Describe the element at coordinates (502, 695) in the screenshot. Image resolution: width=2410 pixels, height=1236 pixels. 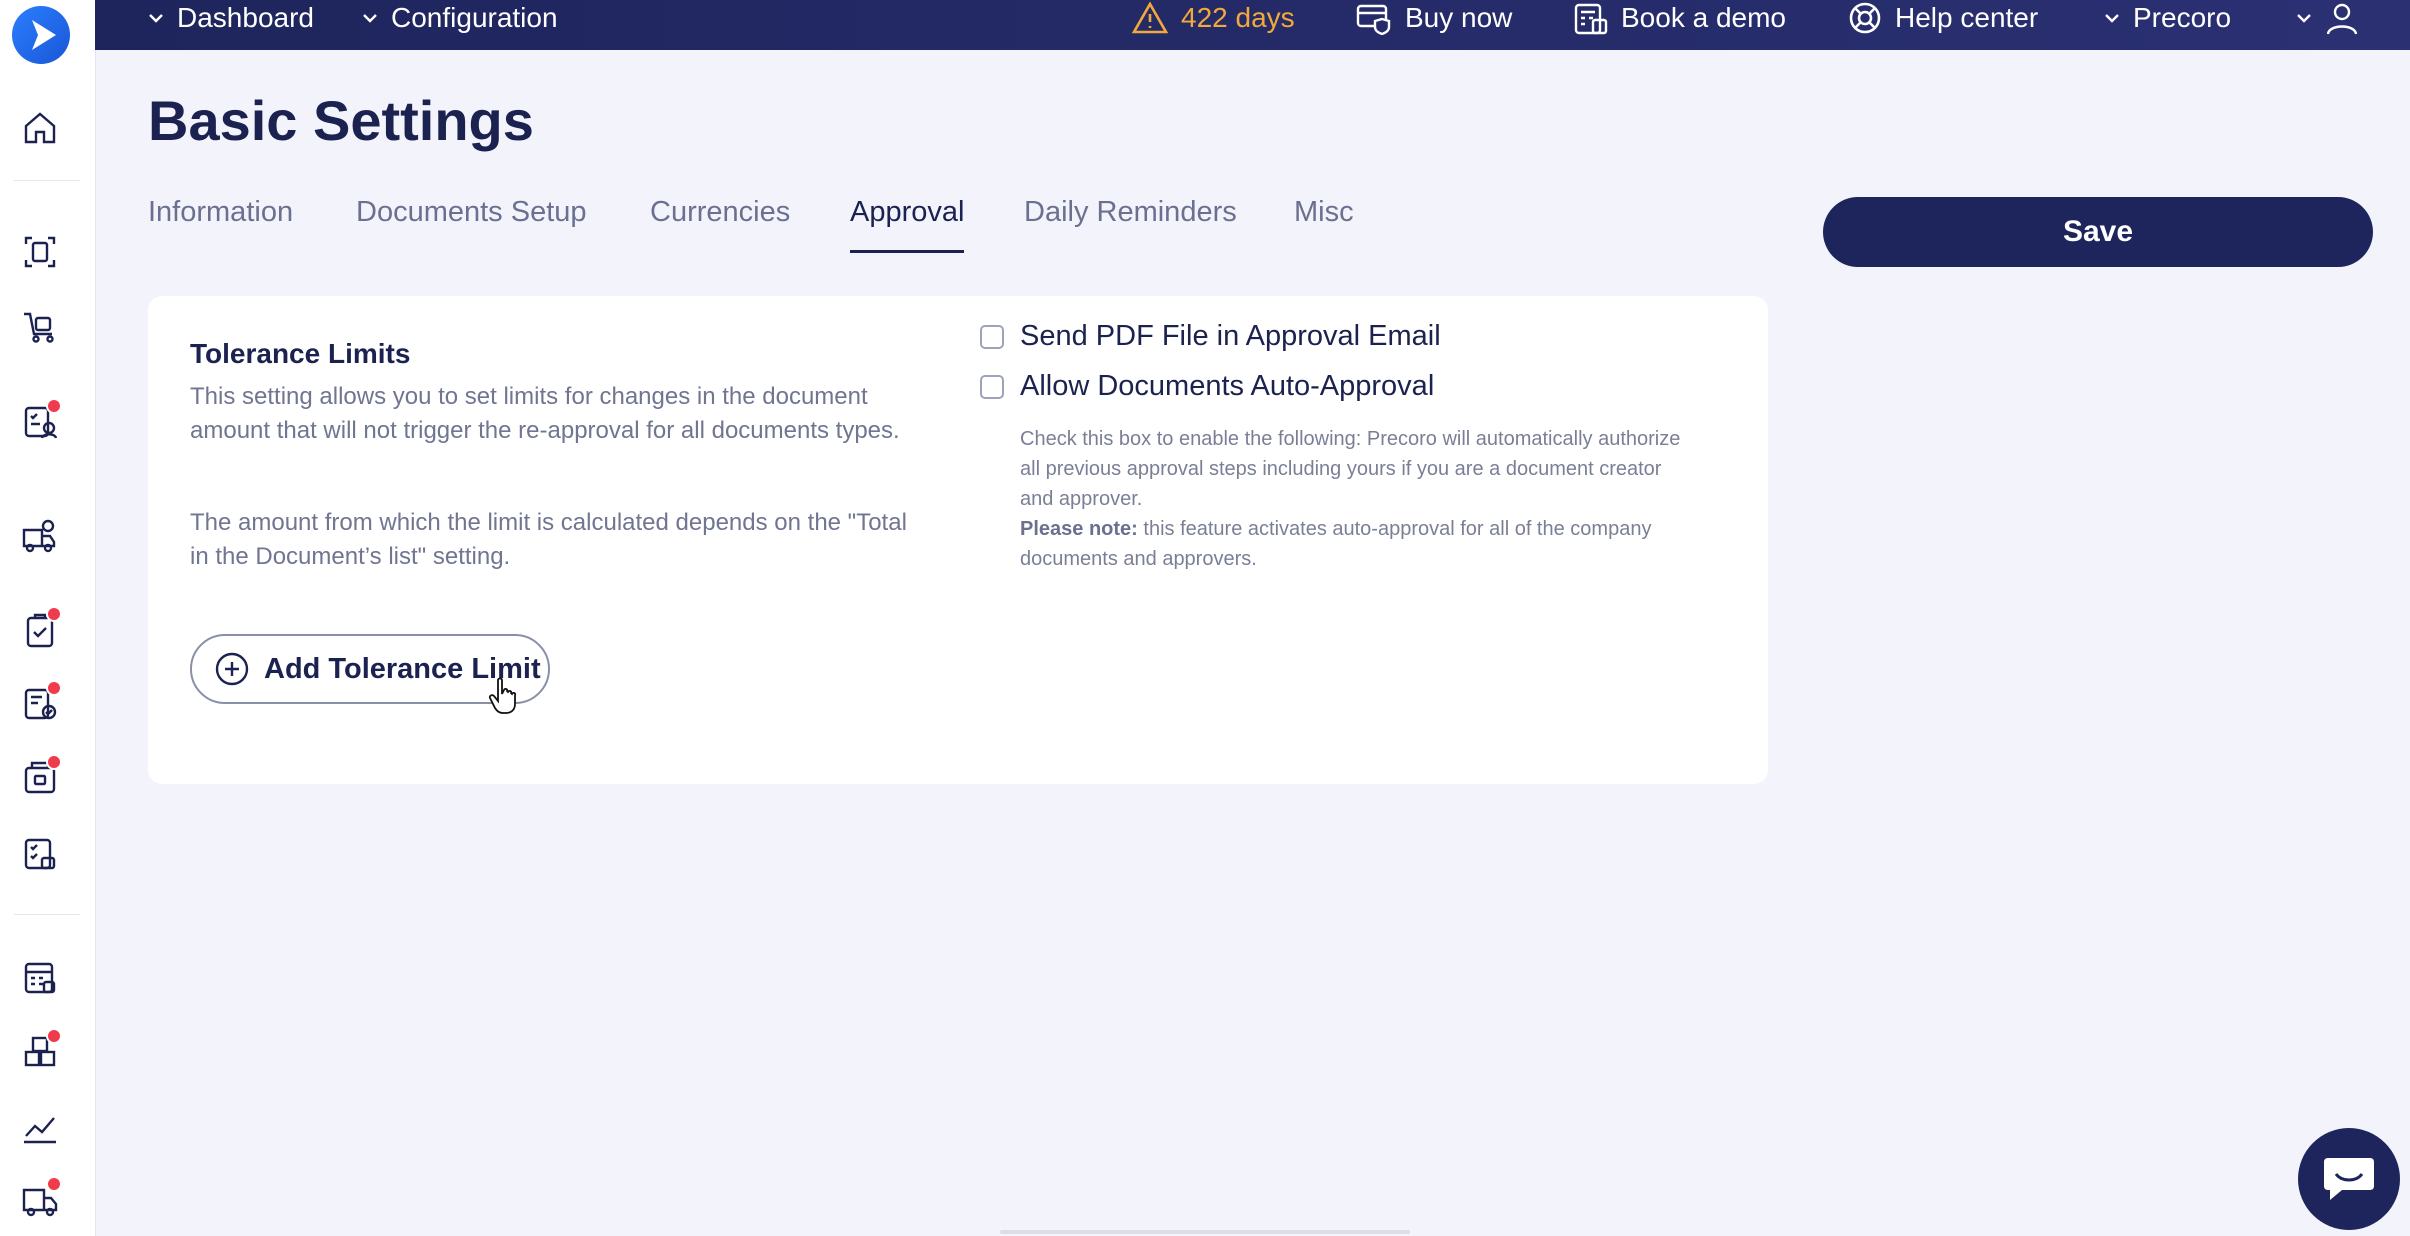
I see `hand-pointer-icon` at that location.